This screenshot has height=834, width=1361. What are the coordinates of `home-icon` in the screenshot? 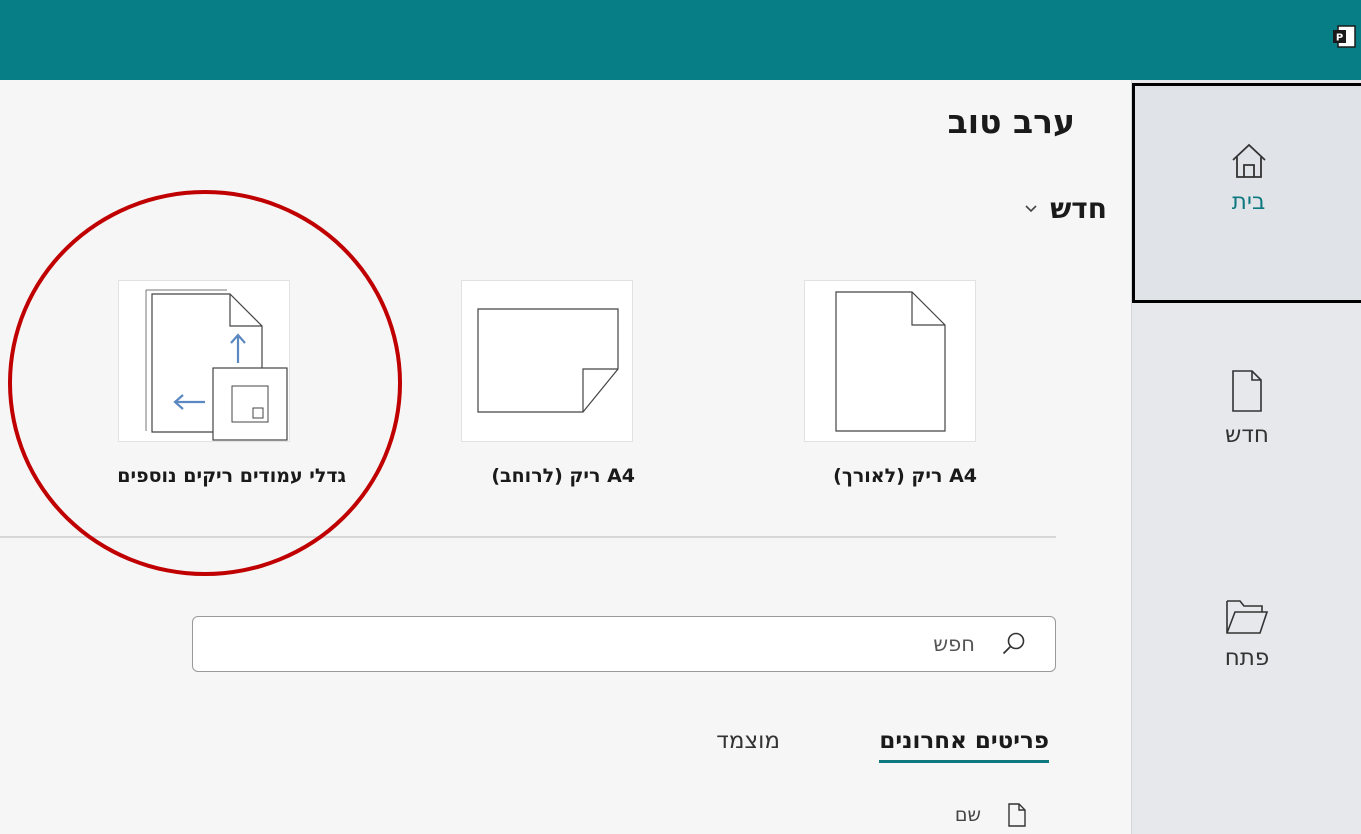 It's located at (1248, 160).